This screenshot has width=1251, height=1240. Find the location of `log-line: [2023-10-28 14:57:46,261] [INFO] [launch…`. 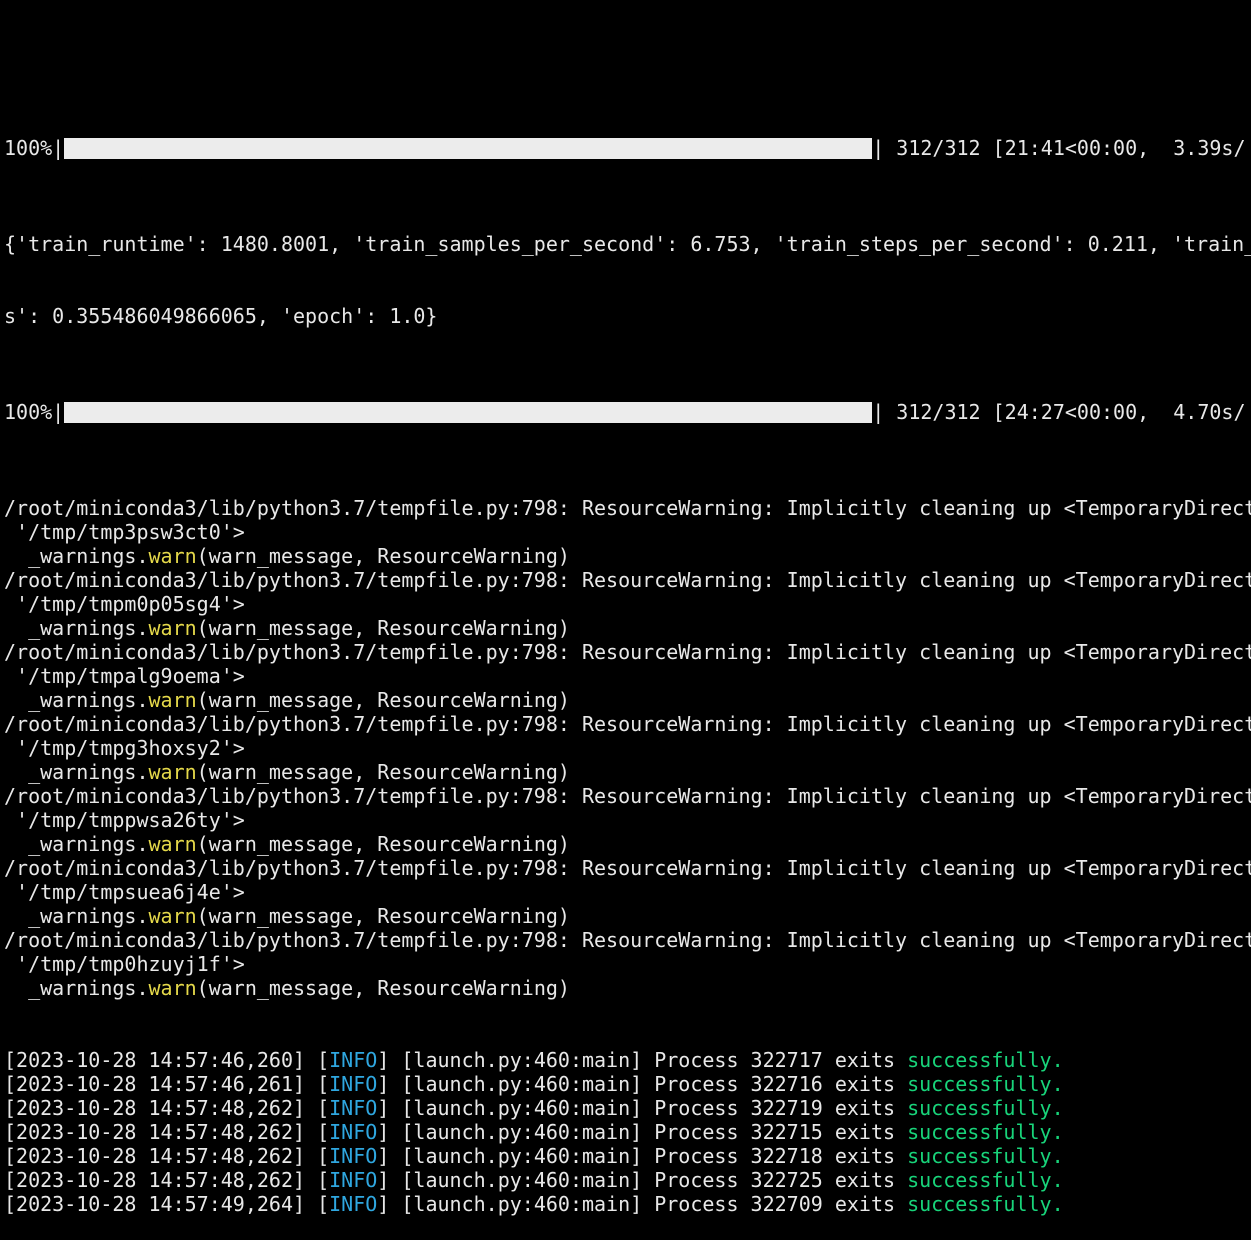

log-line: [2023-10-28 14:57:46,261] [INFO] [launch… is located at coordinates (627, 1084).